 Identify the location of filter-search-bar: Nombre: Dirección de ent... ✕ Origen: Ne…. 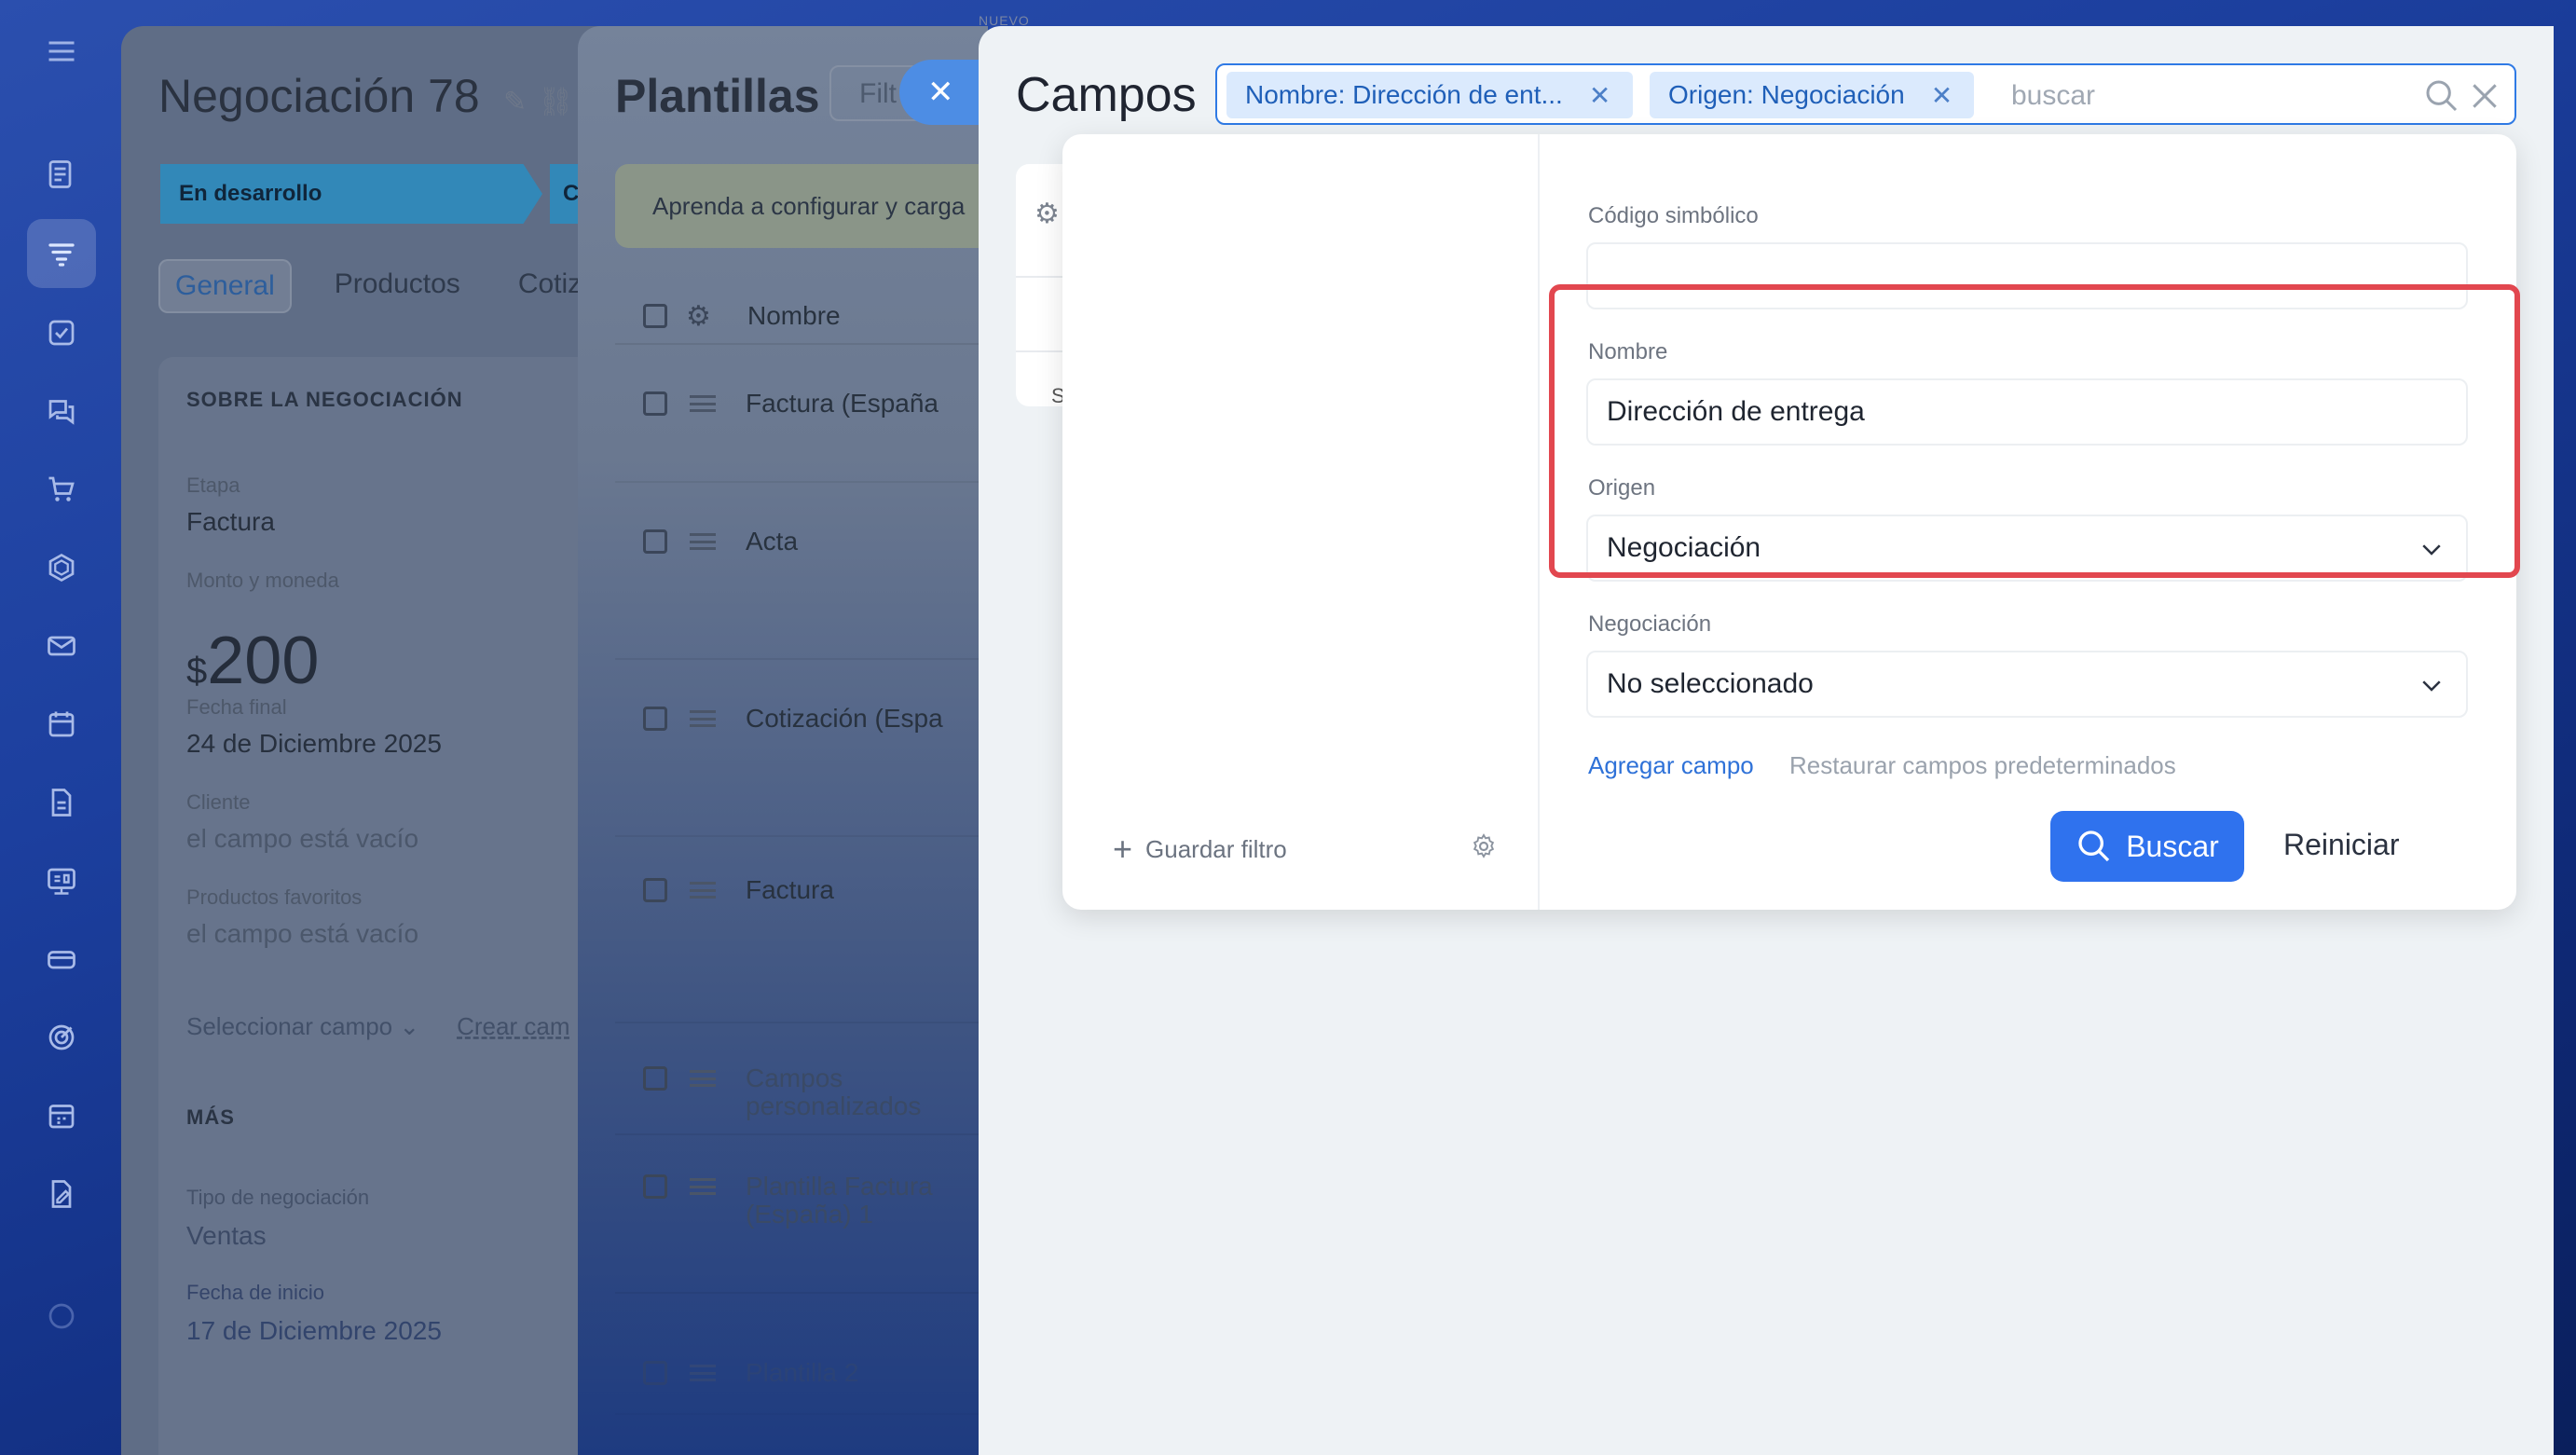
(1865, 94).